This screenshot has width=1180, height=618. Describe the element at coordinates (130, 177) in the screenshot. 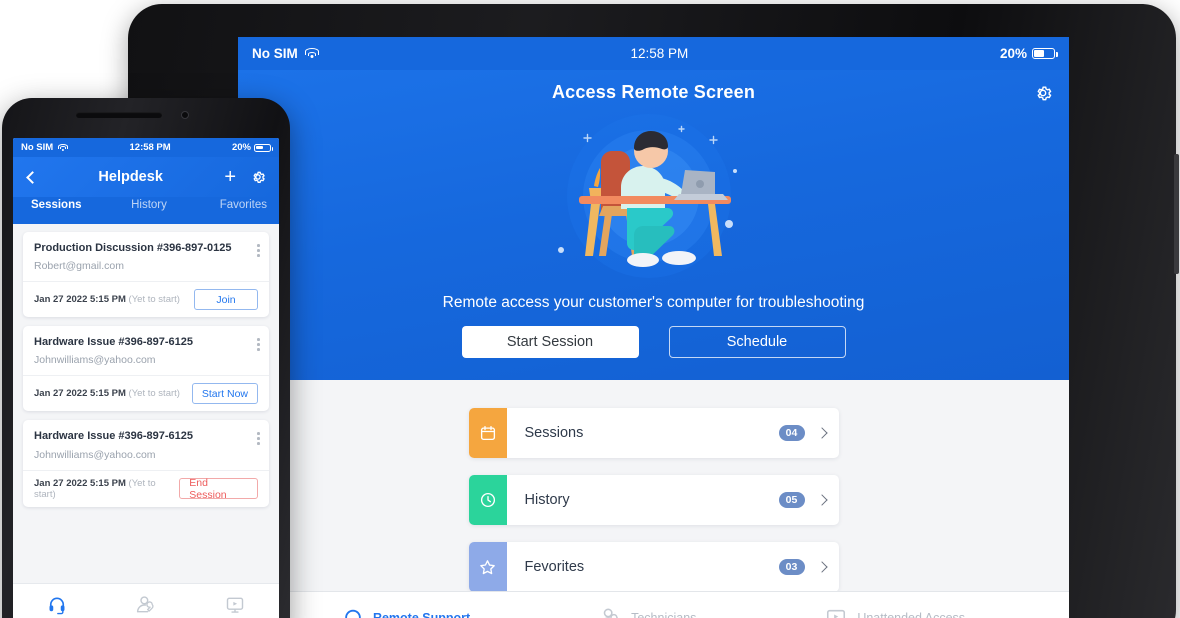

I see `page-title: Helpdesk` at that location.